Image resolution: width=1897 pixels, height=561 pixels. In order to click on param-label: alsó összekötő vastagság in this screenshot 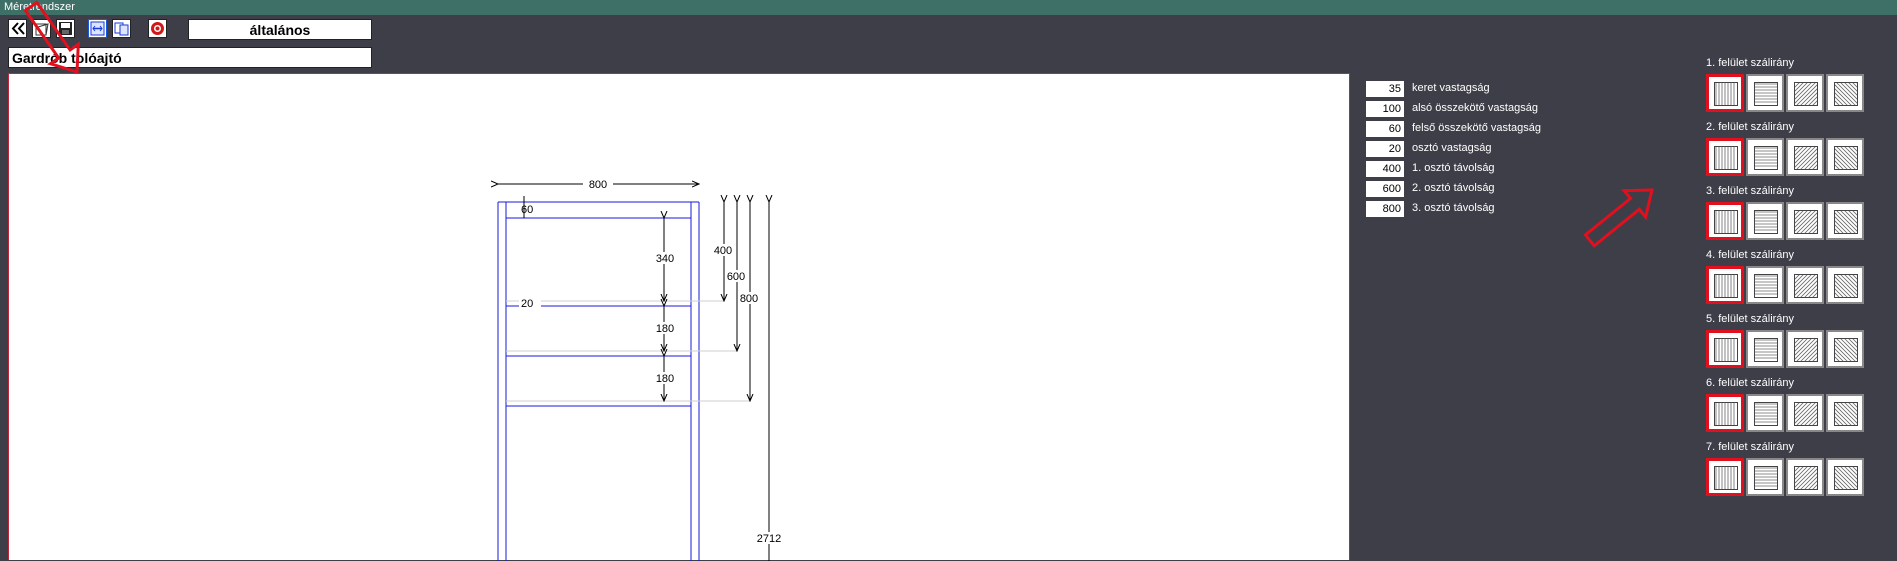, I will do `click(1475, 108)`.